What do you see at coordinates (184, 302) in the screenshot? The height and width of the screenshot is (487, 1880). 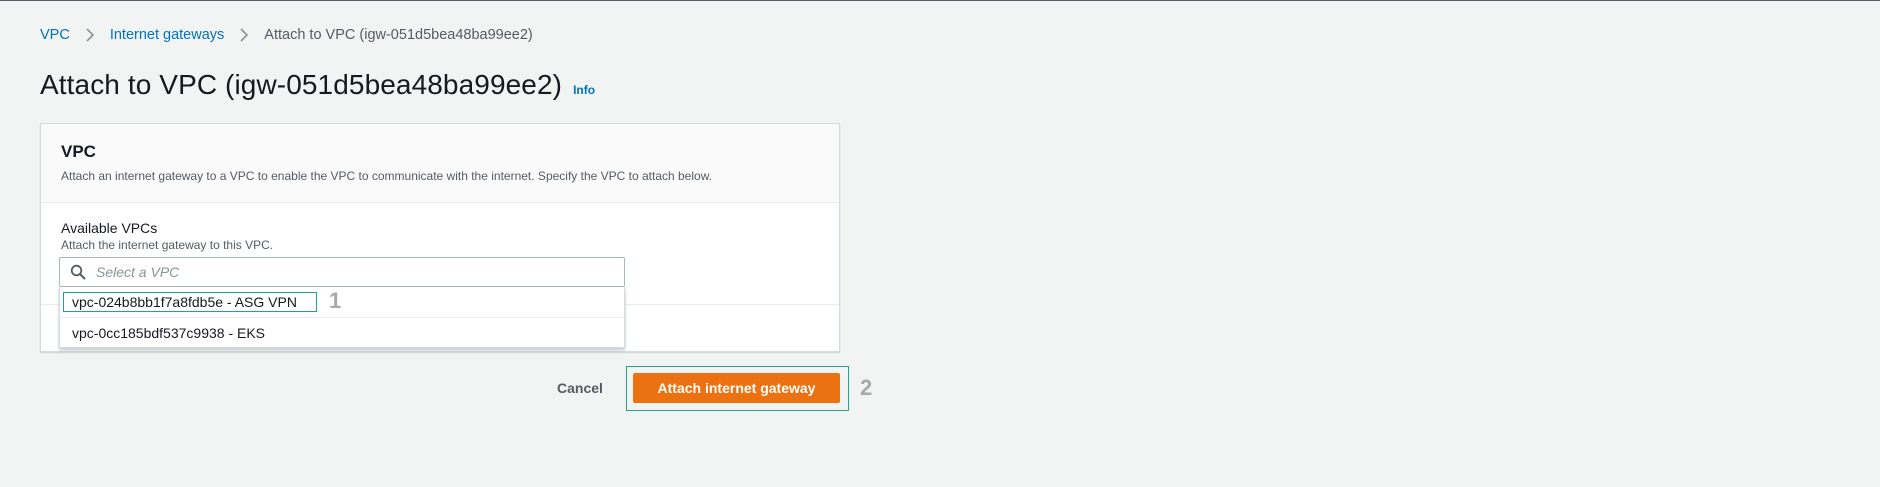 I see `vpc-option-label: vpc-024b8bb1f7a8fdb5e - ASG VPN` at bounding box center [184, 302].